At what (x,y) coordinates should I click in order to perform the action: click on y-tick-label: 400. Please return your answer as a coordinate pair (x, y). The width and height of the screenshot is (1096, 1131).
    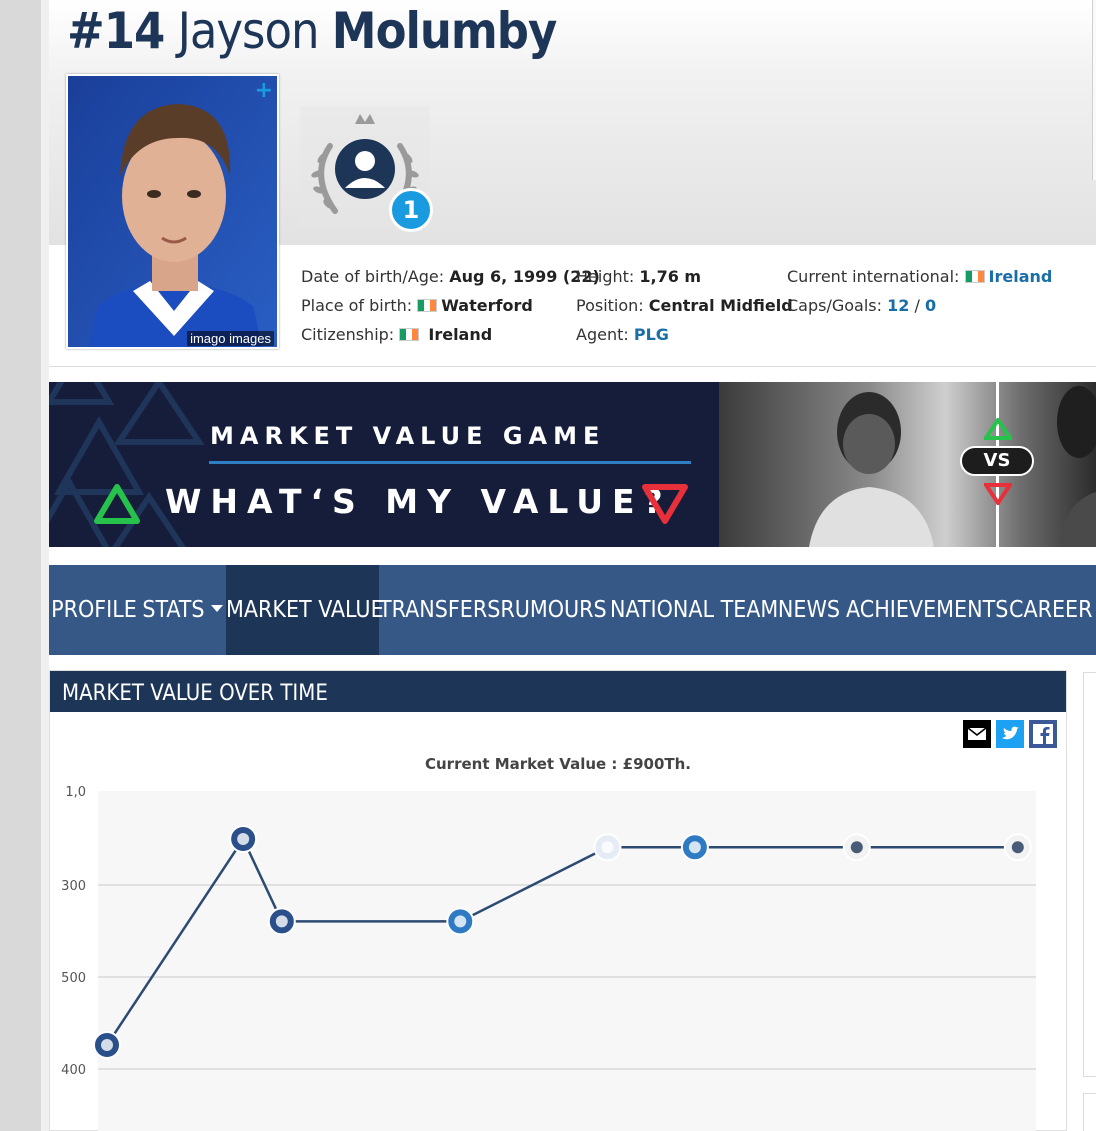
    Looking at the image, I should click on (73, 1070).